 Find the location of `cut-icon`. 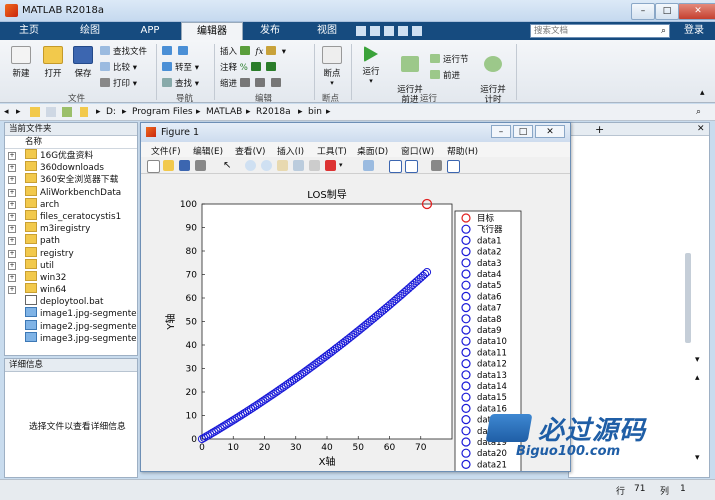

cut-icon is located at coordinates (375, 31).